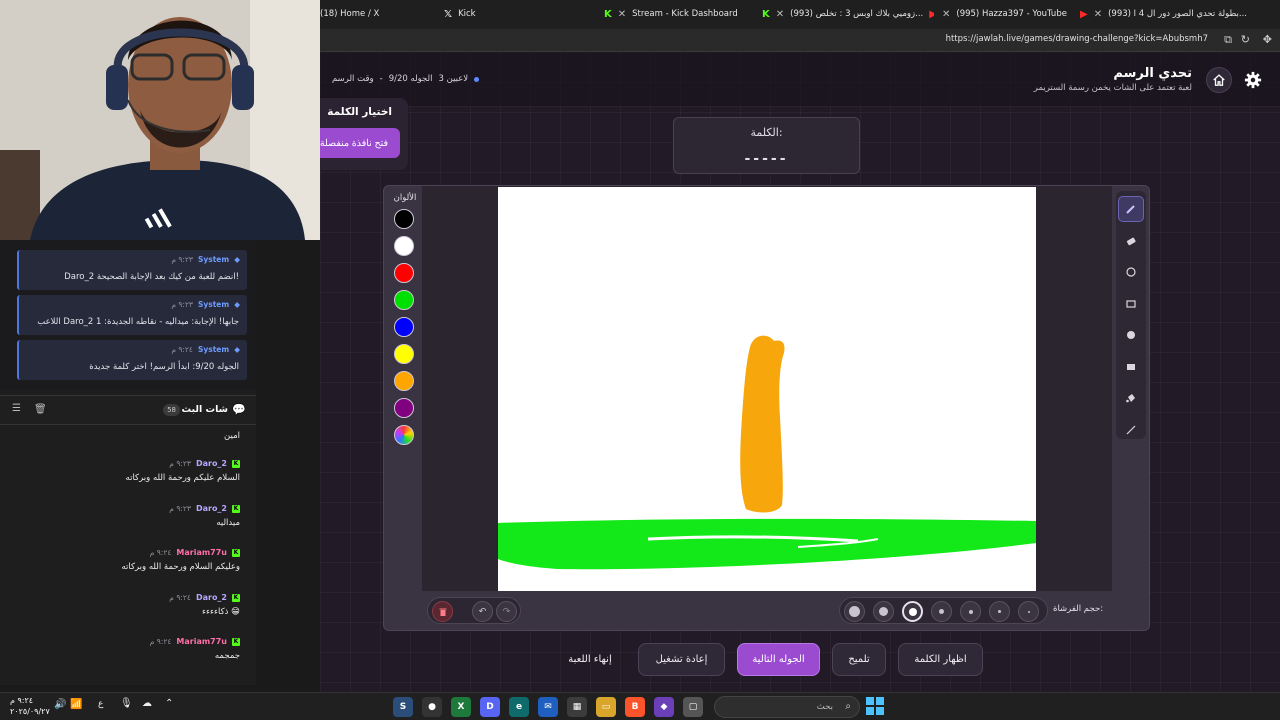 The width and height of the screenshot is (1280, 720). Describe the element at coordinates (1006, 14) in the screenshot. I see `tab-youtube-2: ✕ (995) Hazza397 - YouTube` at that location.